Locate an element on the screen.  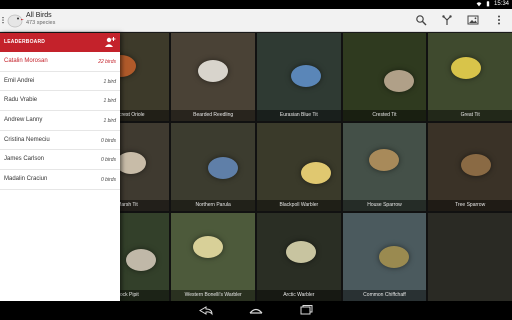
leaderboard-row: Andrew Lanny 1 bird is located at coordinates (60, 121).